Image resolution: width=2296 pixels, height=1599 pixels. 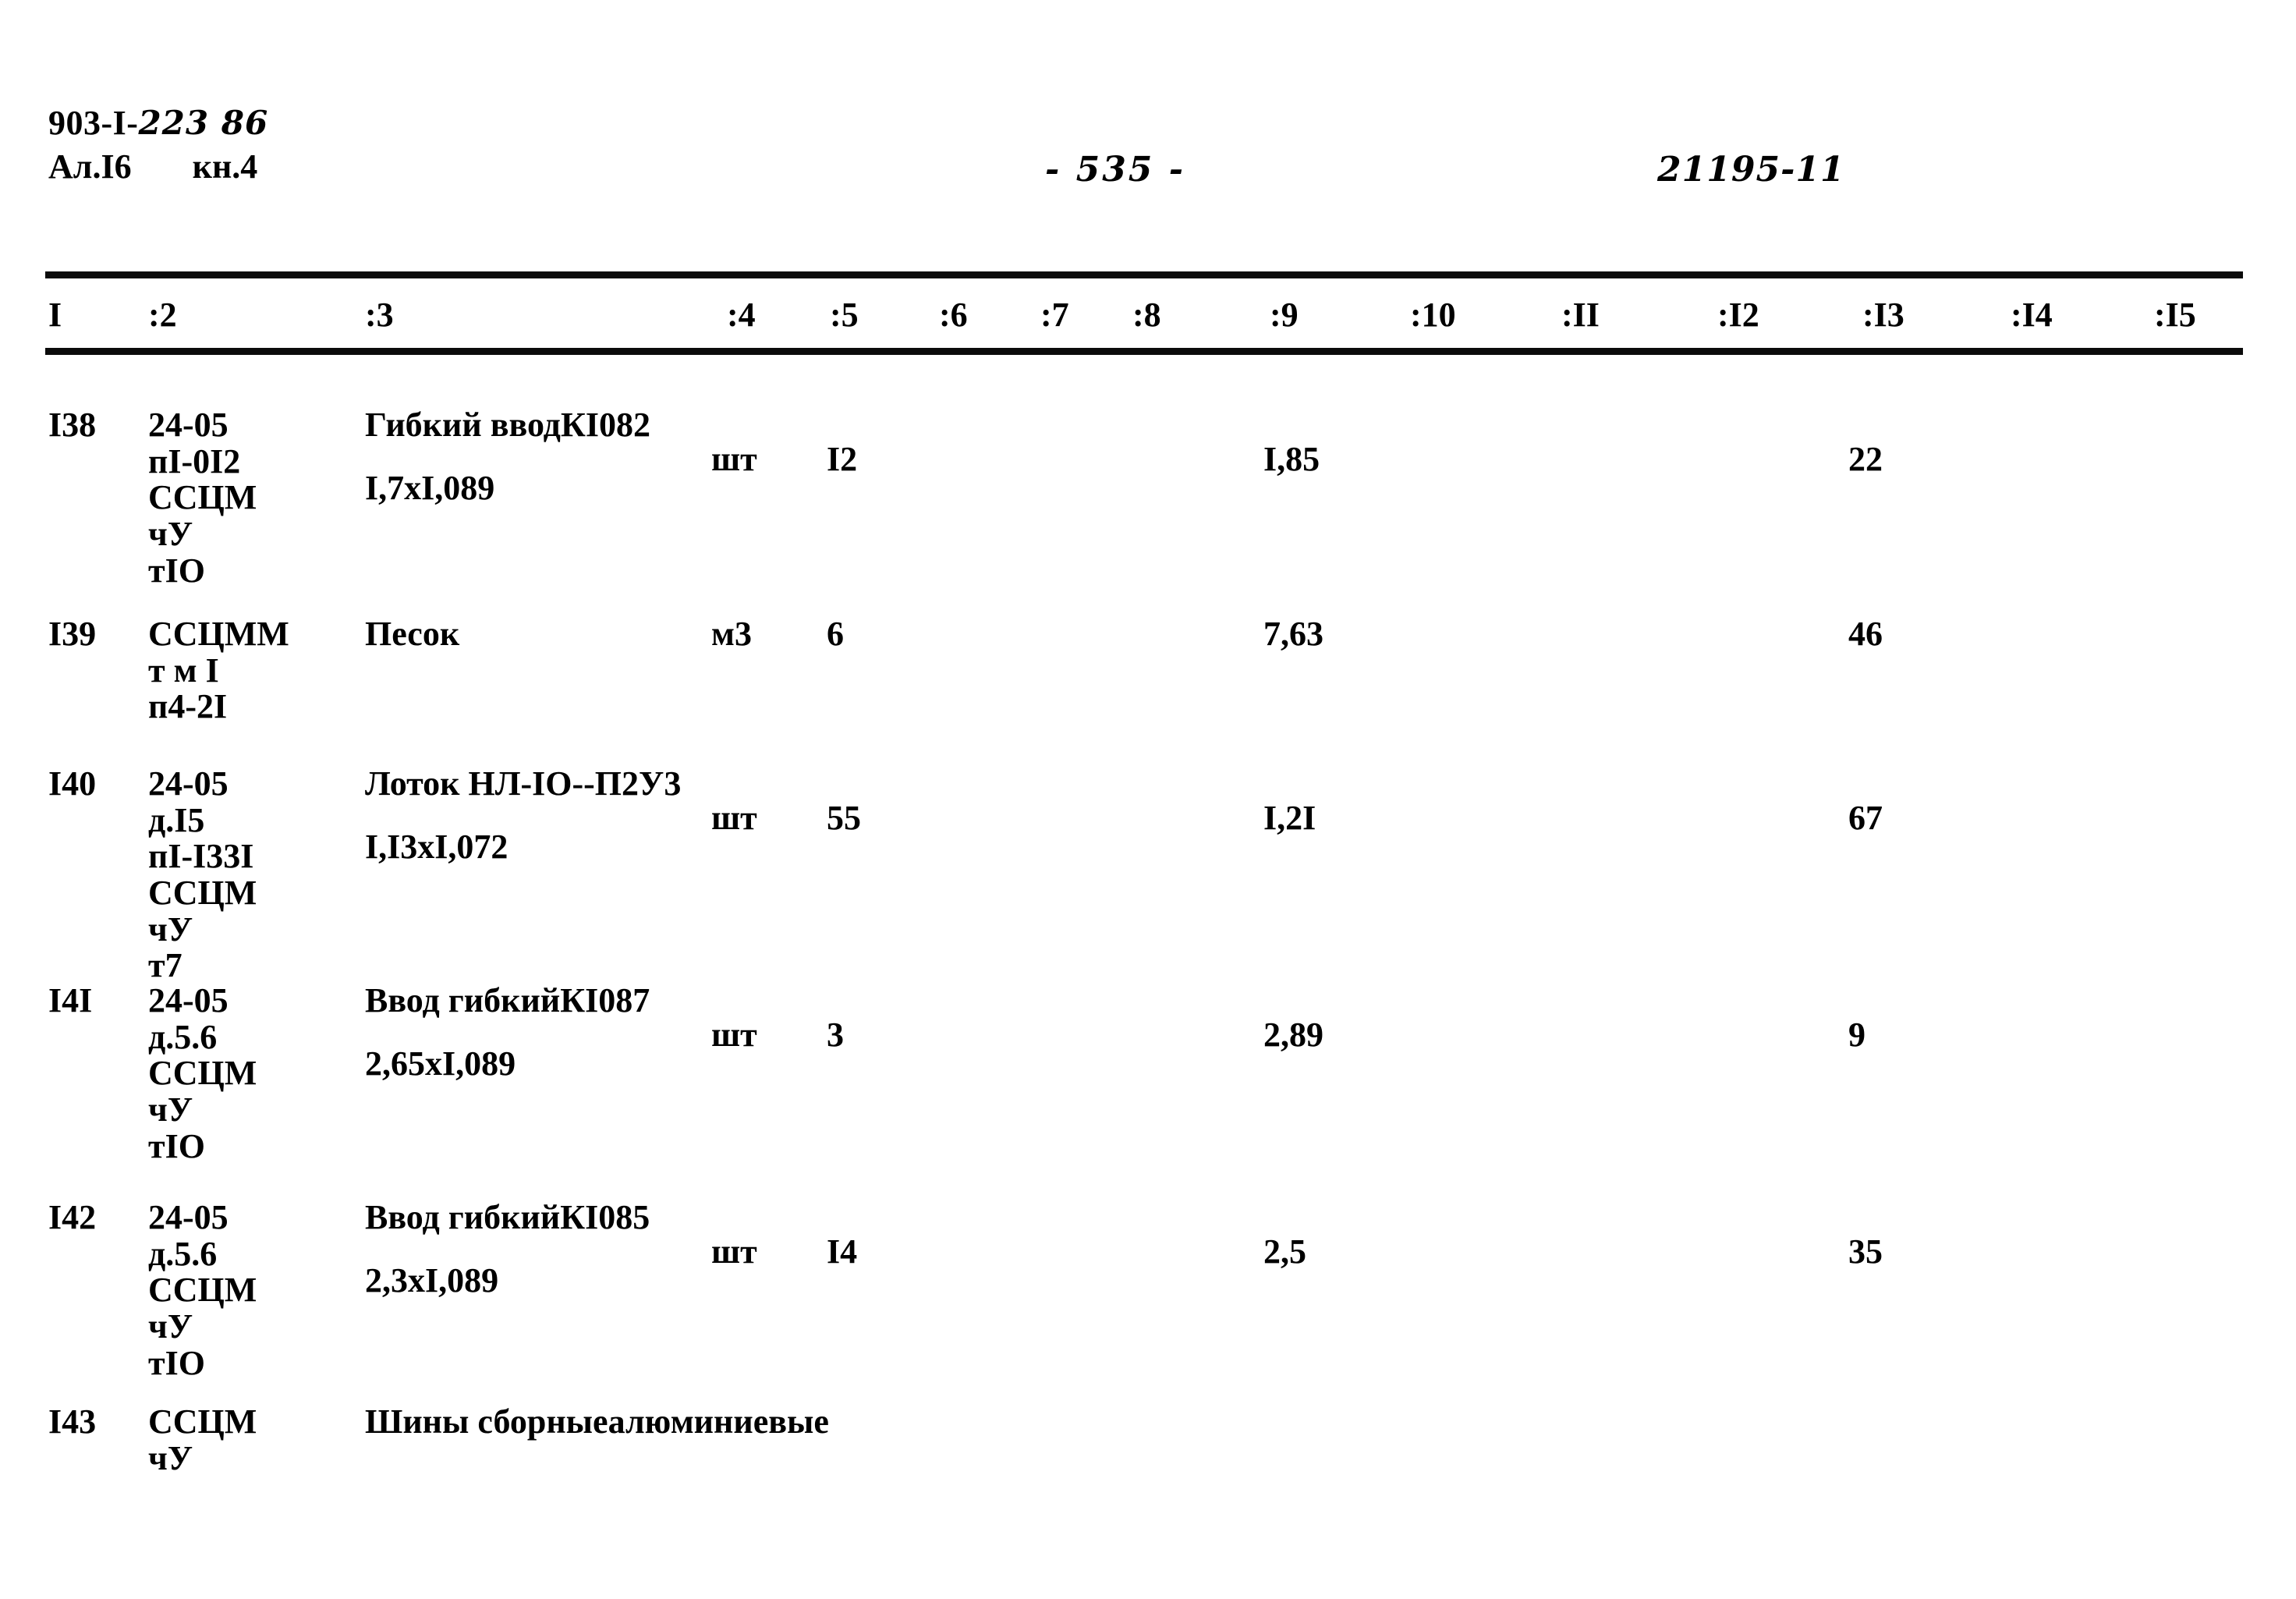 What do you see at coordinates (1289, 818) in the screenshot?
I see `row-price: I,2I` at bounding box center [1289, 818].